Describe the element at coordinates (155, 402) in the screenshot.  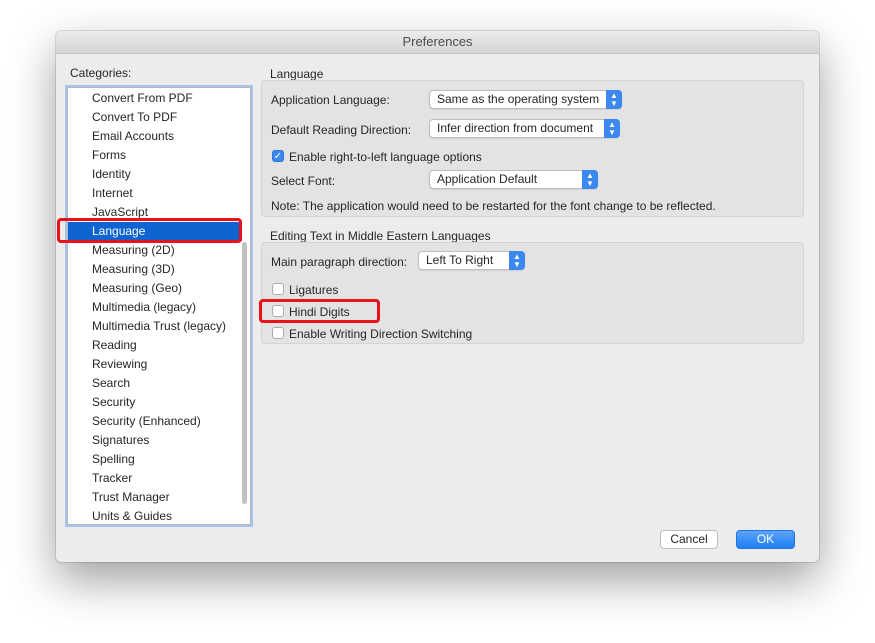
I see `category-security: Security` at that location.